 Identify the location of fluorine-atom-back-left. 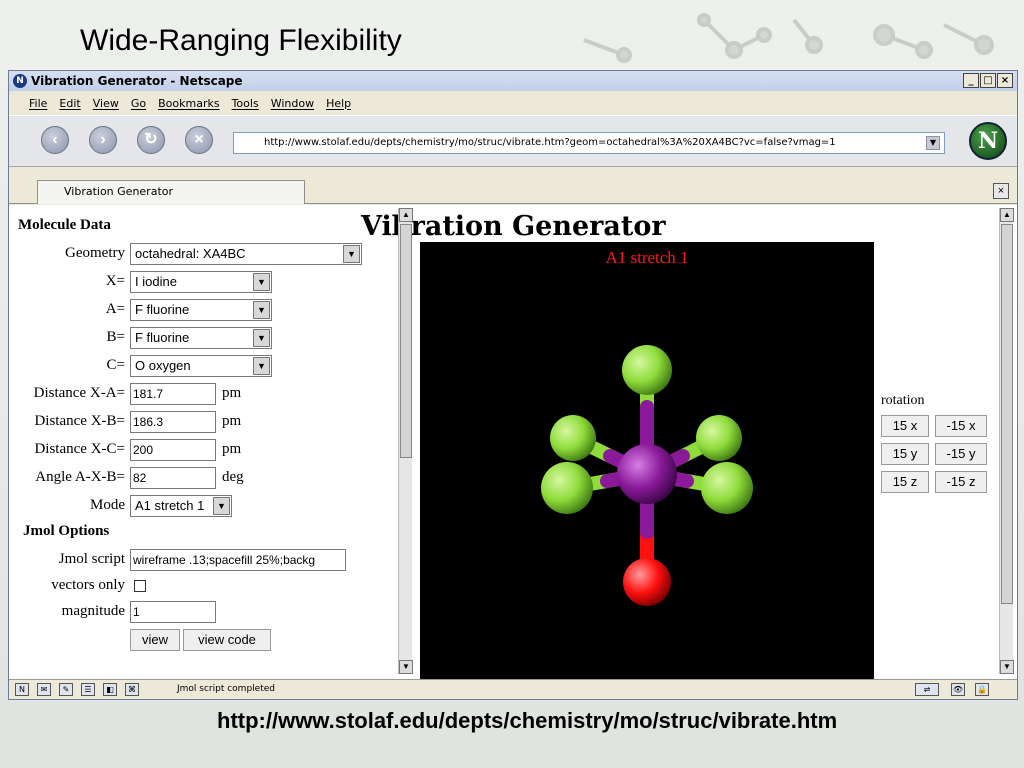
(573, 438).